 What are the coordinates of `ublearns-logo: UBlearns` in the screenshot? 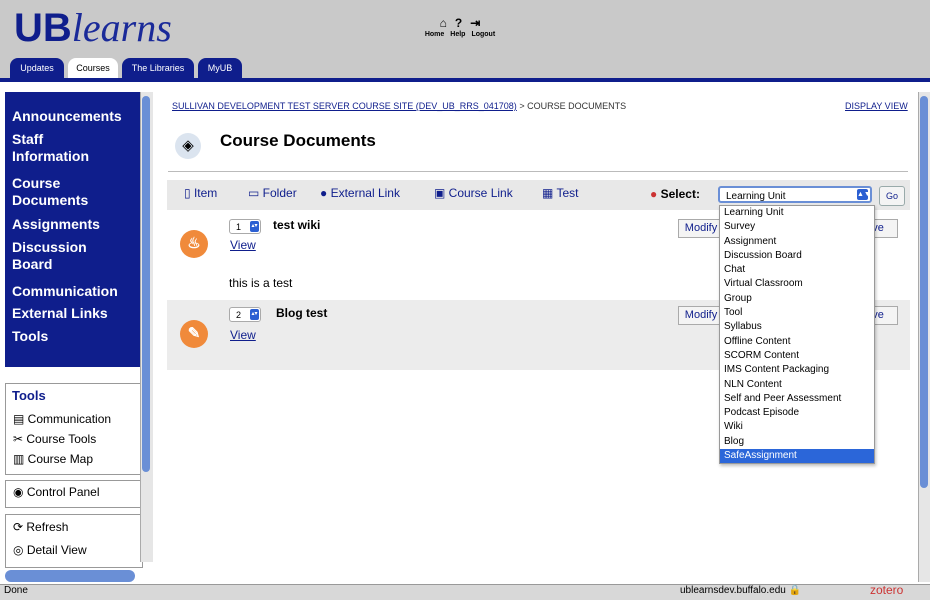 It's located at (93, 28).